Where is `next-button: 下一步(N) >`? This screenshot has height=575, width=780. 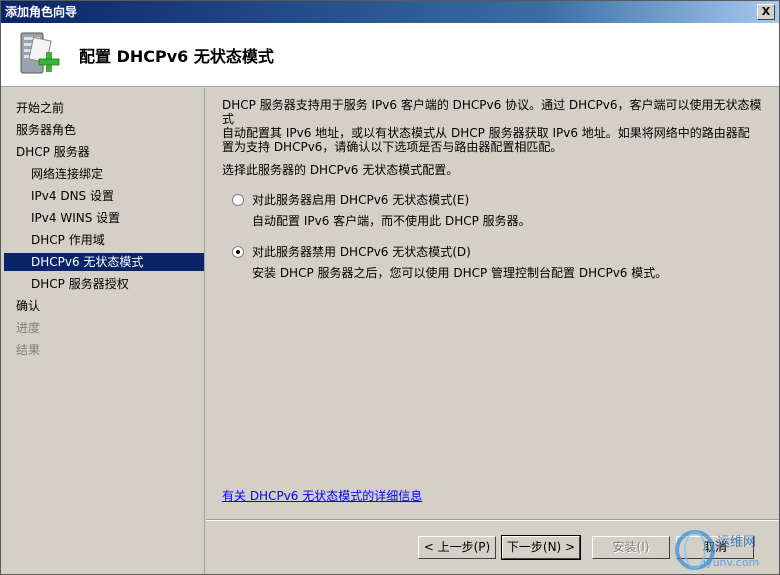
next-button: 下一步(N) > is located at coordinates (541, 547).